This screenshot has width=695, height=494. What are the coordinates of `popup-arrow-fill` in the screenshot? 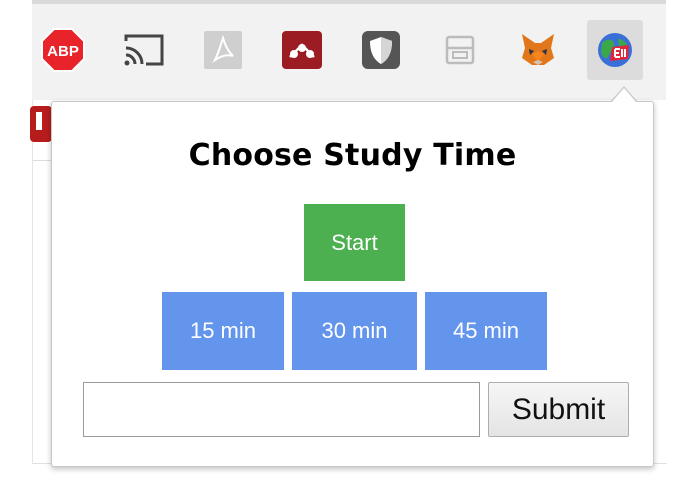 It's located at (624, 95).